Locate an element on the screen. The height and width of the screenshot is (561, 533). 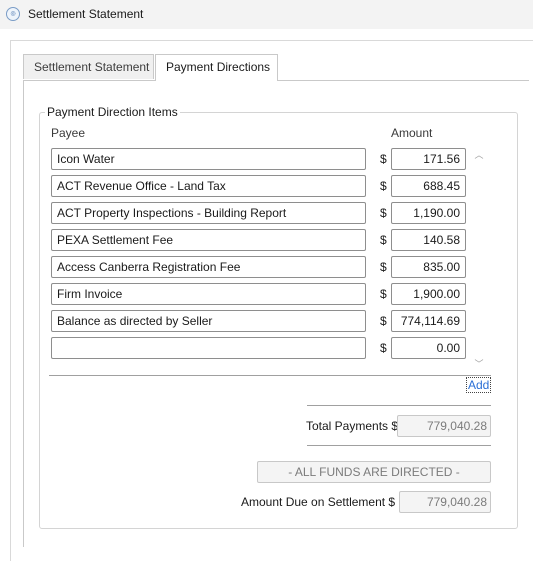
app-icon: ◎ is located at coordinates (13, 14).